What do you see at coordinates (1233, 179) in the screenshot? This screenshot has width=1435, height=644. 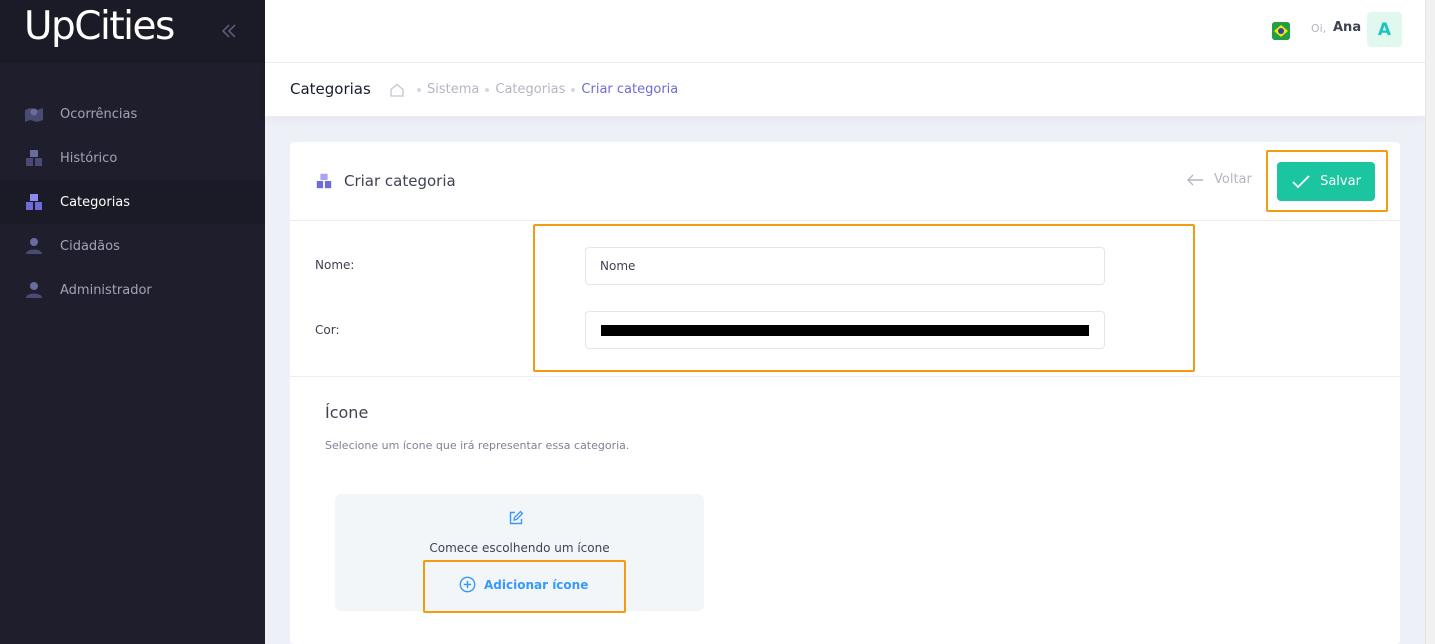 I see `back-label: Voltar` at bounding box center [1233, 179].